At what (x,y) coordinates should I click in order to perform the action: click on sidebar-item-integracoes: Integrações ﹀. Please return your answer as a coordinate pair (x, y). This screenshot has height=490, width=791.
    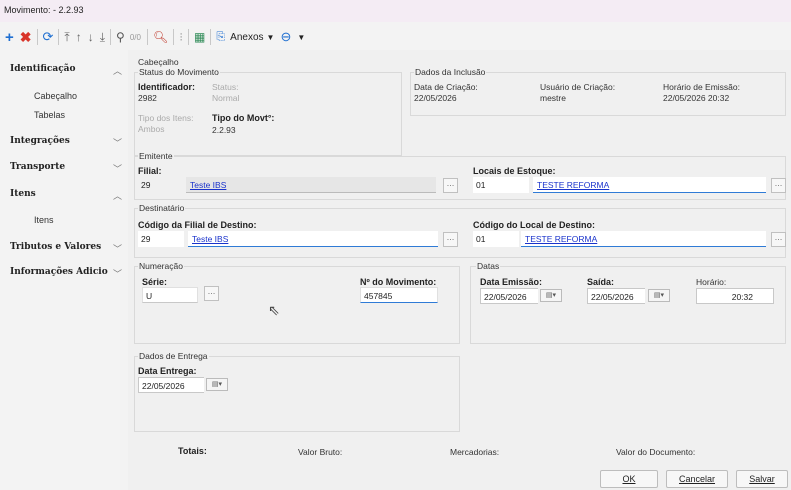
    Looking at the image, I should click on (66, 142).